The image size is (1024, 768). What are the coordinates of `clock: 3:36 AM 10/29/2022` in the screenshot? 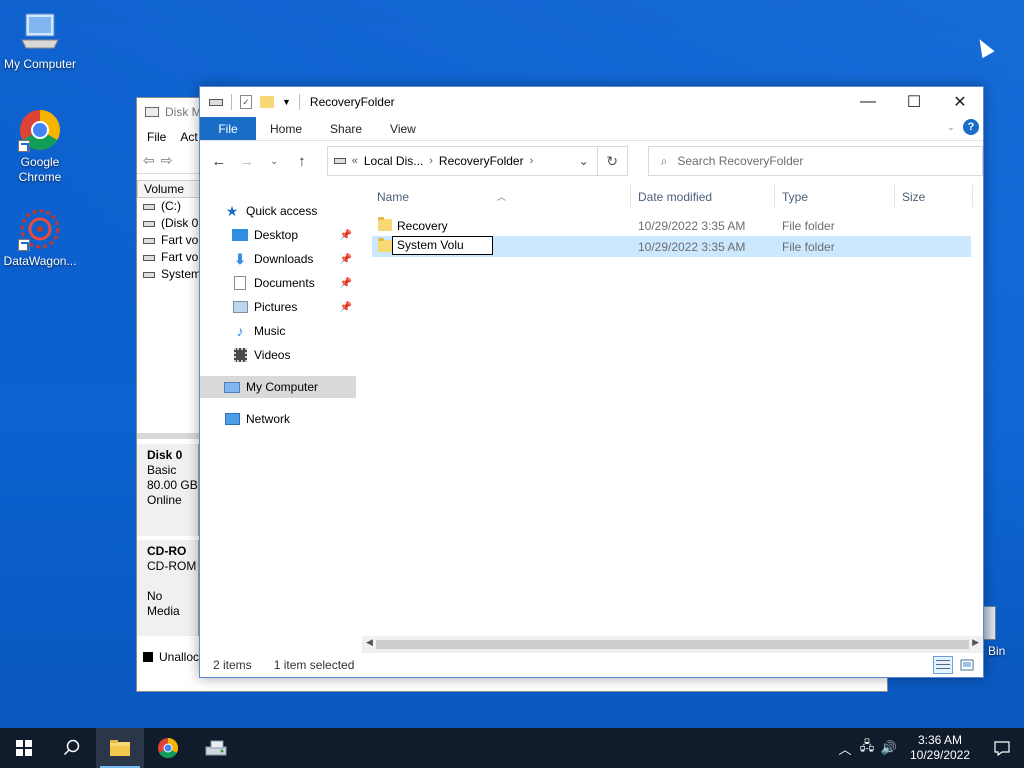 It's located at (940, 748).